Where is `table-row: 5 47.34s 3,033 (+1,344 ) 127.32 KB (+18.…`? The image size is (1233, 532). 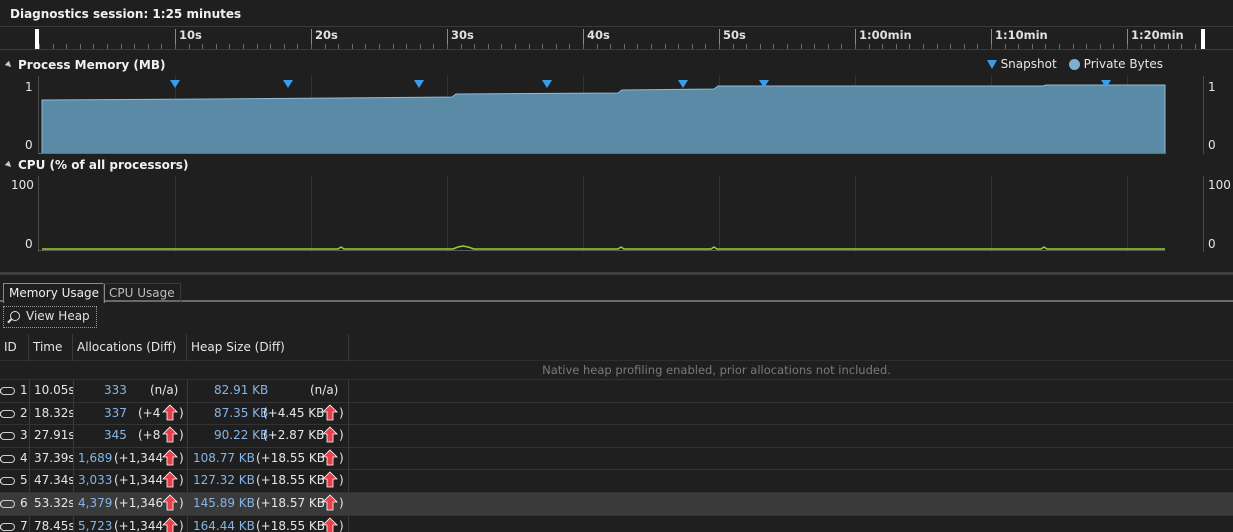 table-row: 5 47.34s 3,033 (+1,344 ) 127.32 KB (+18.… is located at coordinates (616, 480).